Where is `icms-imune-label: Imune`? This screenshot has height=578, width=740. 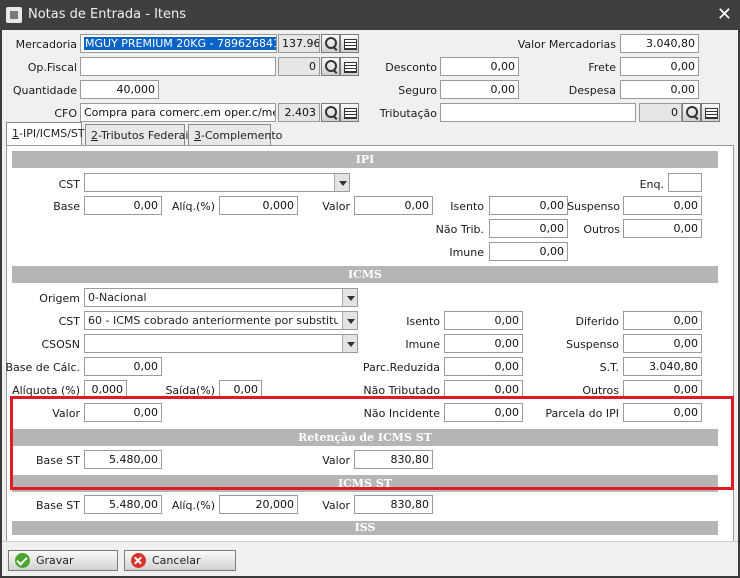 icms-imune-label: Imune is located at coordinates (422, 344).